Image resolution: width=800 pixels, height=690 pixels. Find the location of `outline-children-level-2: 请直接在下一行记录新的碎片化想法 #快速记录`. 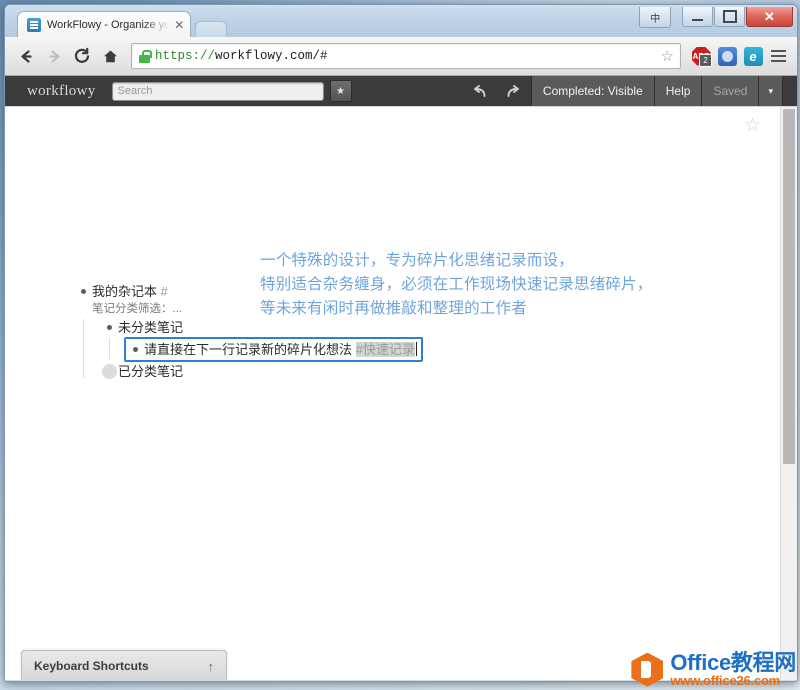

outline-children-level-2: 请直接在下一行记录新的碎片化想法 #快速记录 is located at coordinates (266, 349).